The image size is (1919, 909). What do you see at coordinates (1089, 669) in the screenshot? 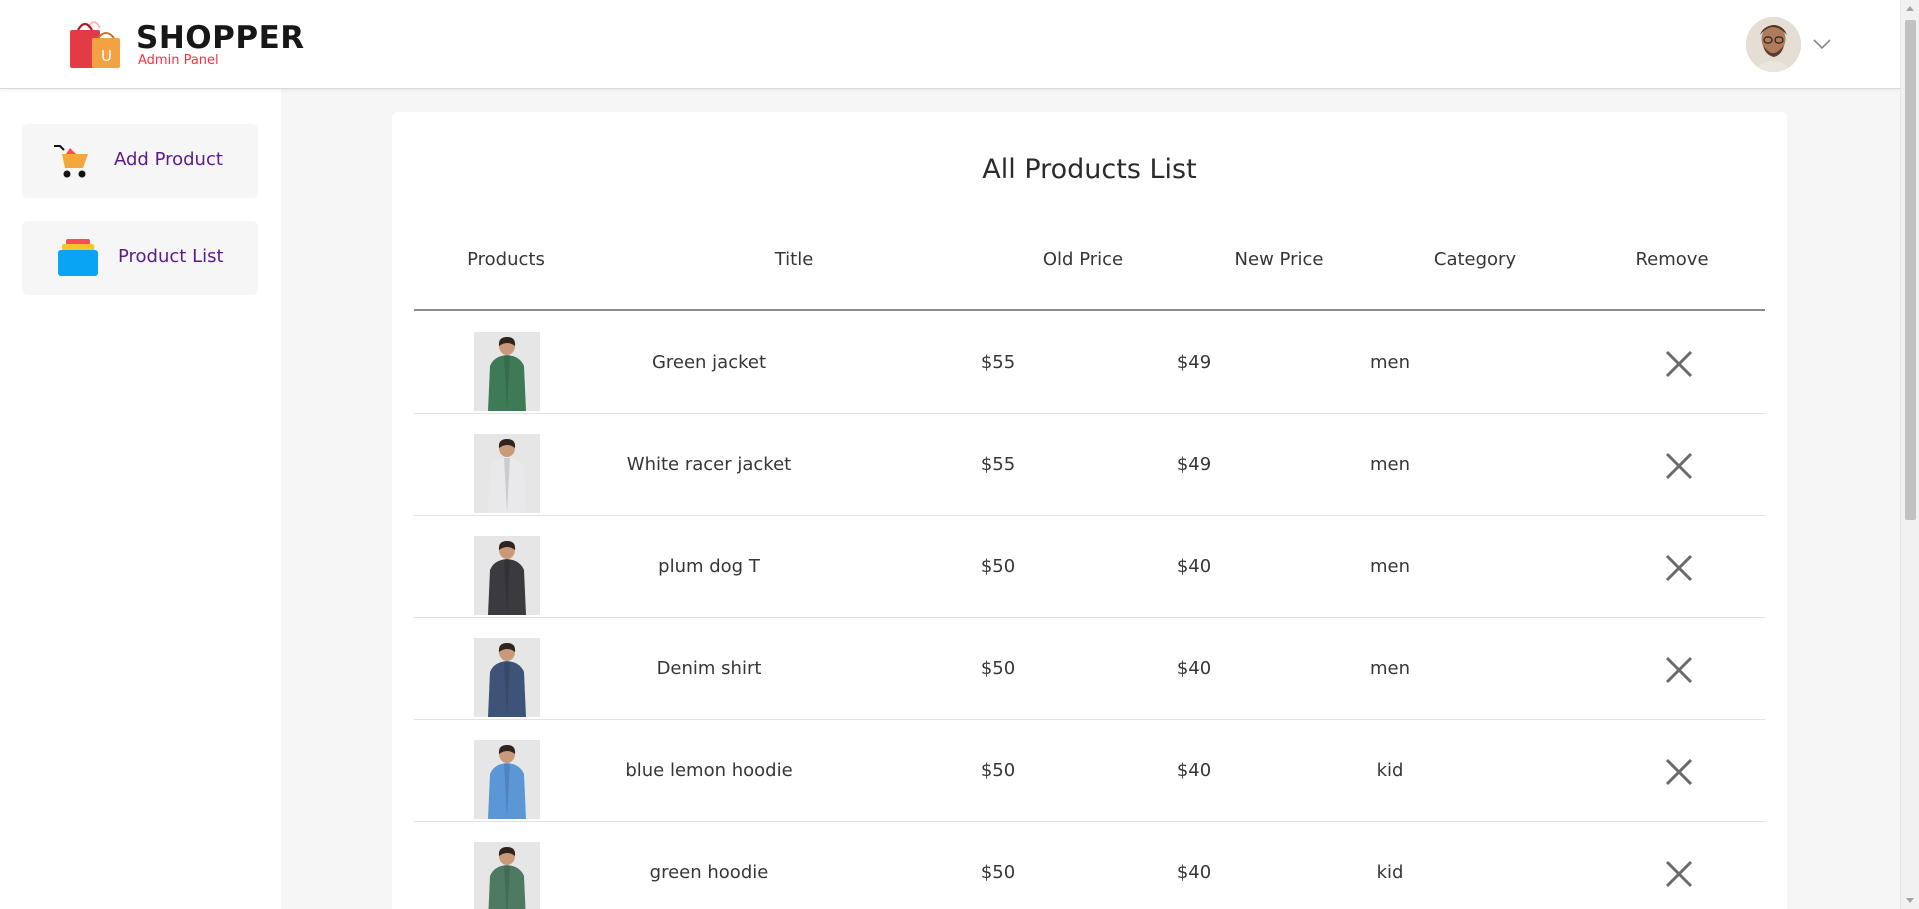
I see `table-row: Denim shirt $50 $40 men` at bounding box center [1089, 669].